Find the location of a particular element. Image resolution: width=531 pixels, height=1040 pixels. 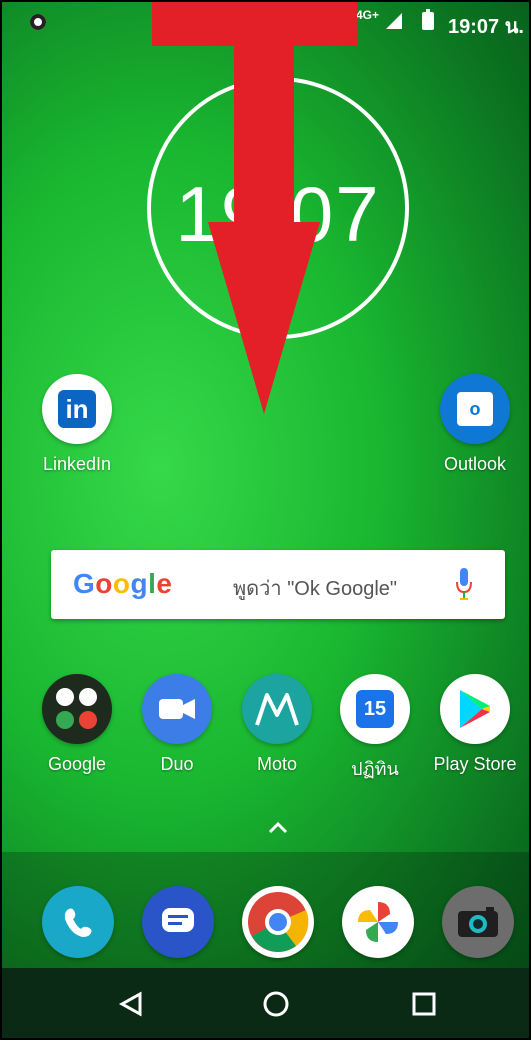

messages-icon is located at coordinates (178, 922).